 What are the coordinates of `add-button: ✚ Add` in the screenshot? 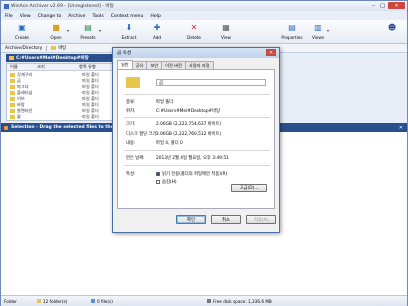 It's located at (157, 32).